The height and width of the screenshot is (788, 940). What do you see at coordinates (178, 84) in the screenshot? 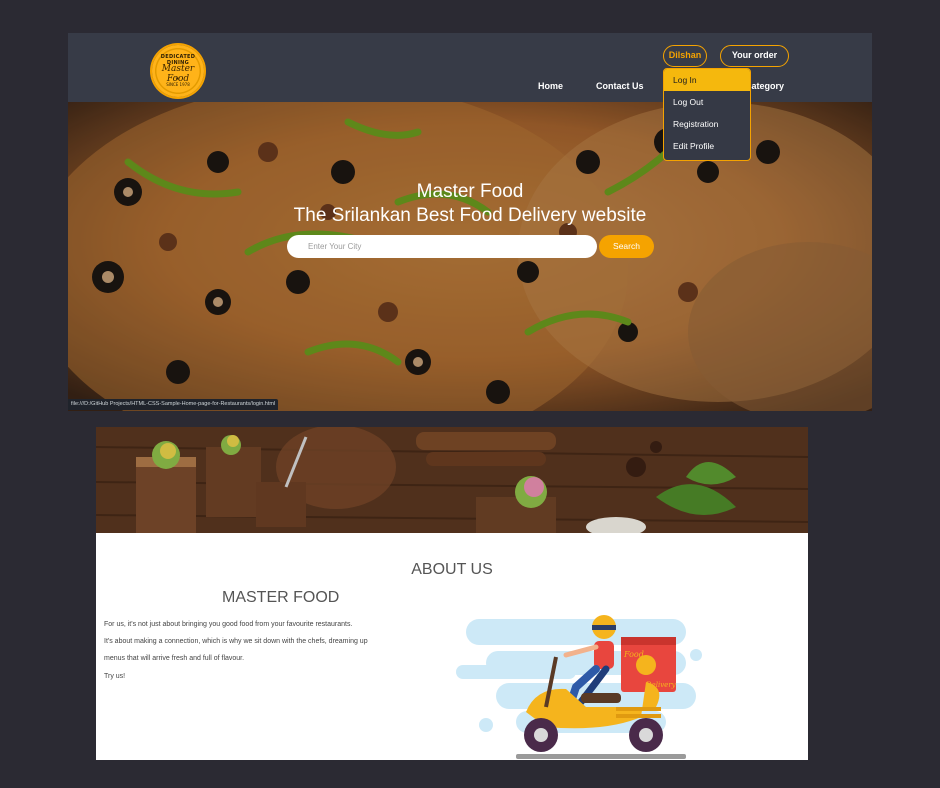
I see `logo-bottom-text: SINCE 1978` at bounding box center [178, 84].